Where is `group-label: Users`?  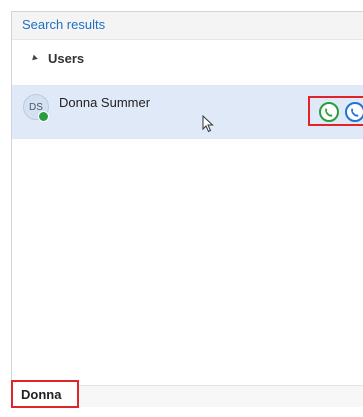 group-label: Users is located at coordinates (66, 58).